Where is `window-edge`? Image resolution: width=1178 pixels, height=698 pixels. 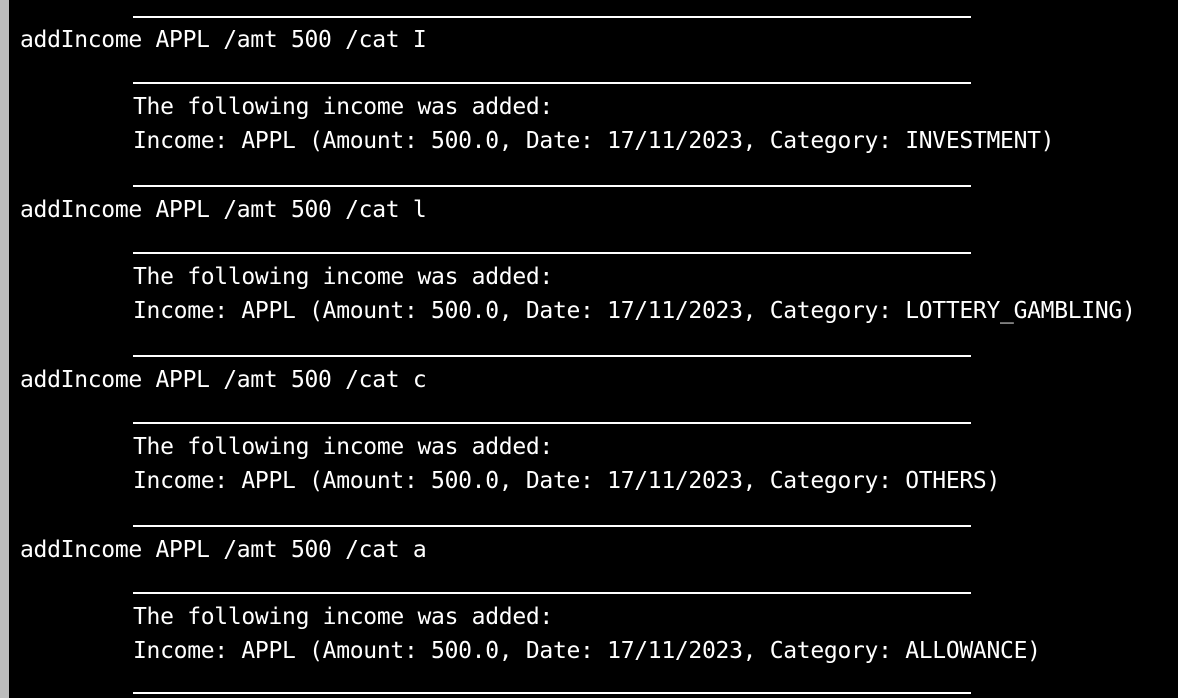
window-edge is located at coordinates (4, 349).